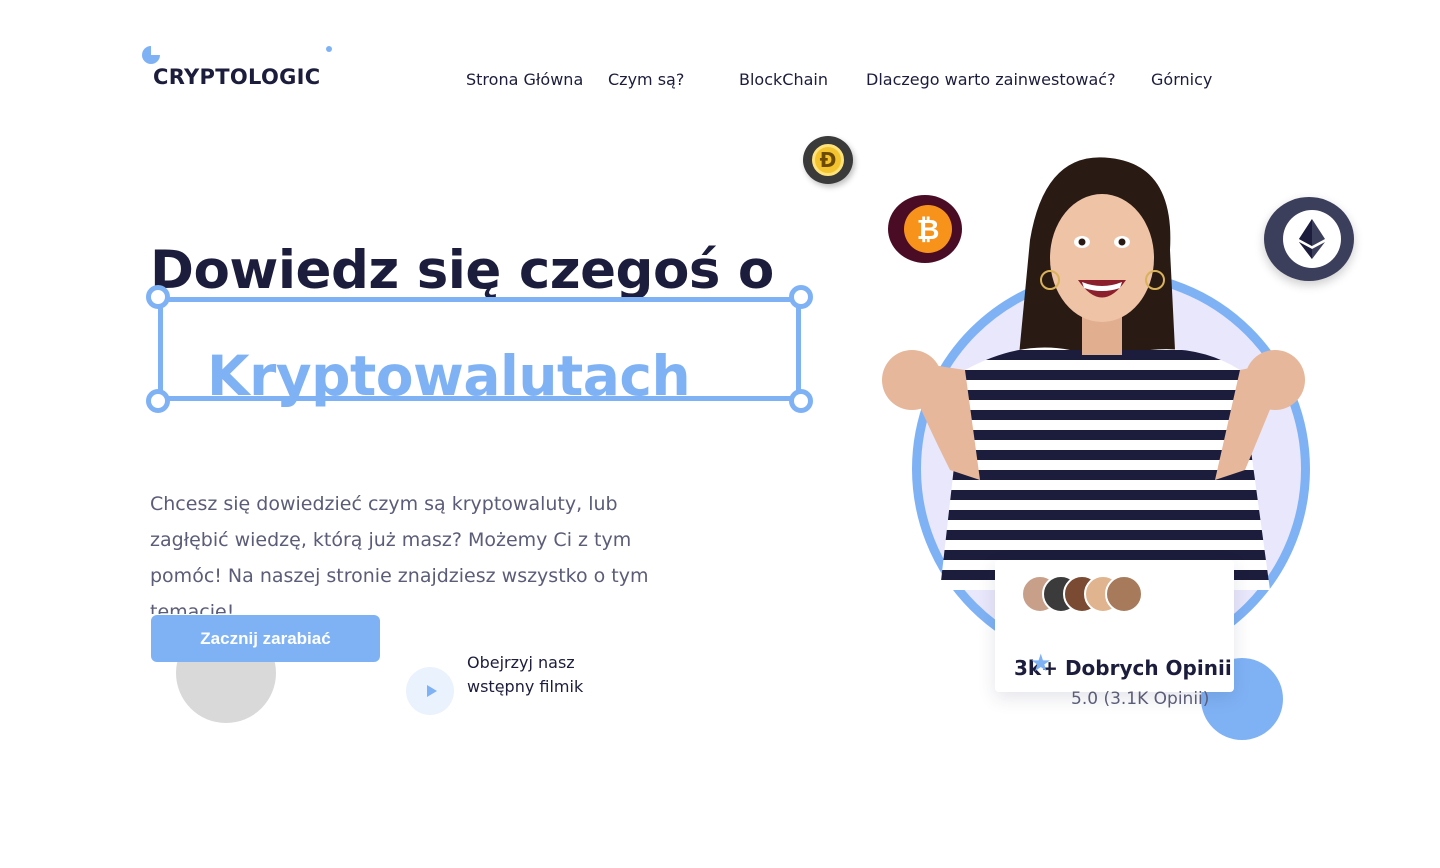 The height and width of the screenshot is (868, 1440). Describe the element at coordinates (237, 77) in the screenshot. I see `logo-text: CRYPTOLOGIC` at that location.